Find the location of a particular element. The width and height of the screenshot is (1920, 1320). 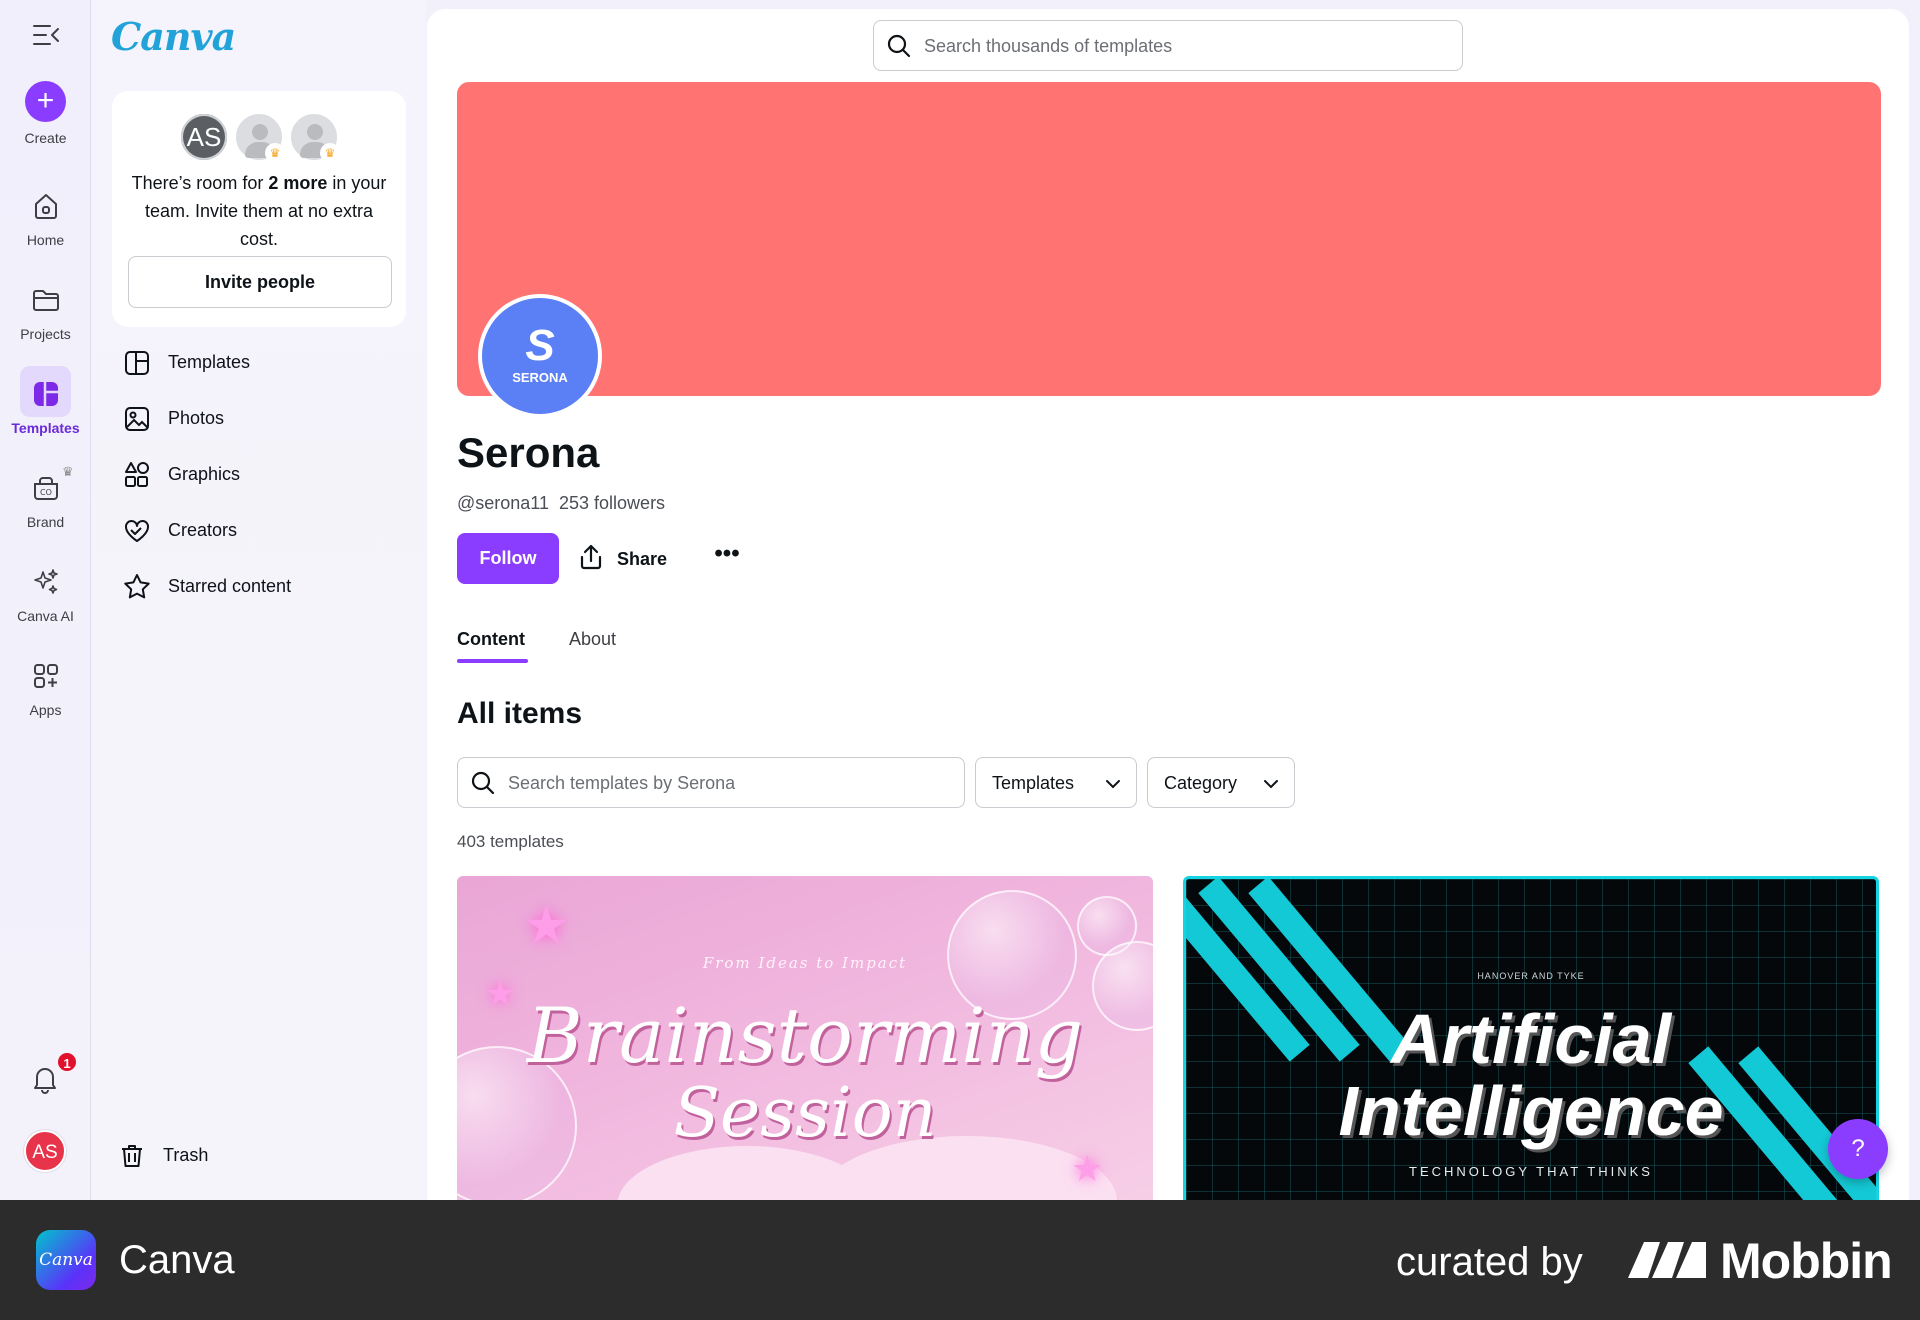

sidebar-item-starred: Starred content is located at coordinates (267, 588).